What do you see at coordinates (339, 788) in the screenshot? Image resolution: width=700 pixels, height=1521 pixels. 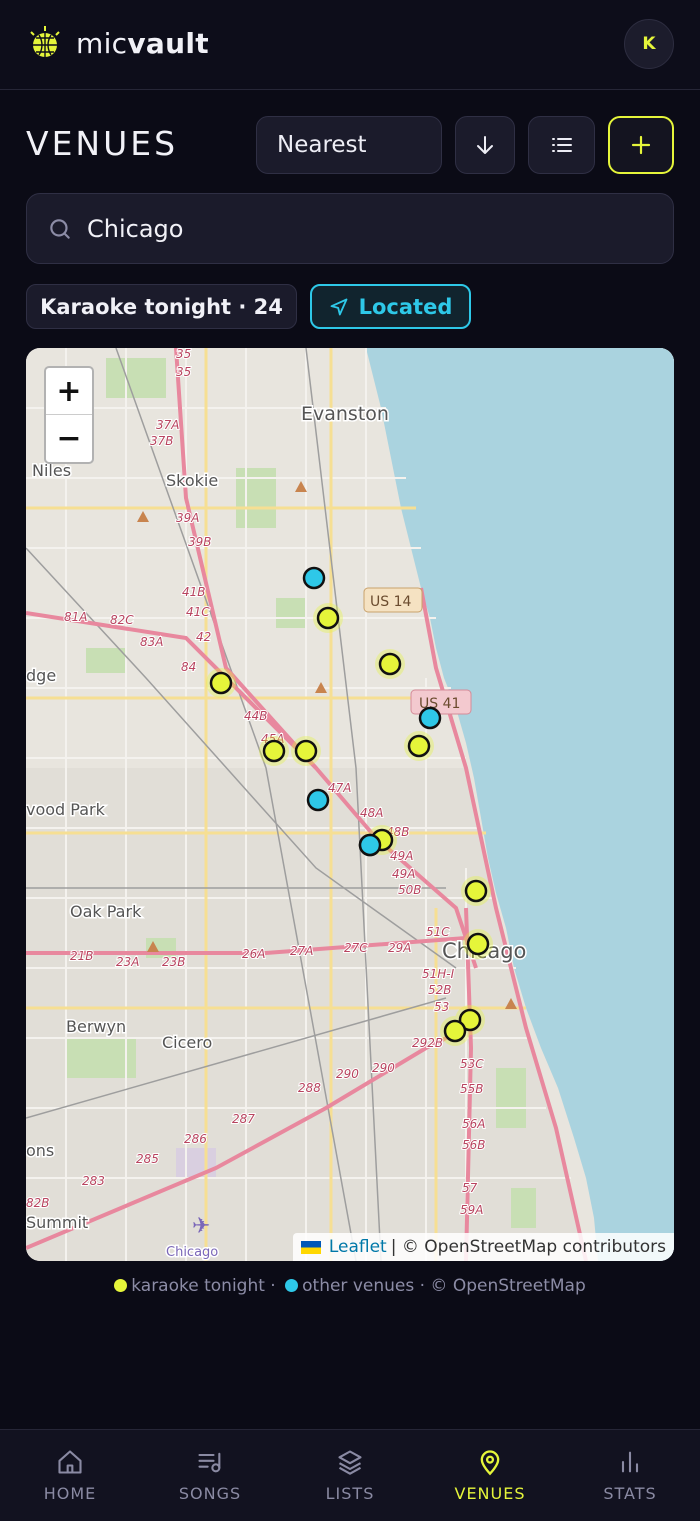 I see `exit-label: 47A` at bounding box center [339, 788].